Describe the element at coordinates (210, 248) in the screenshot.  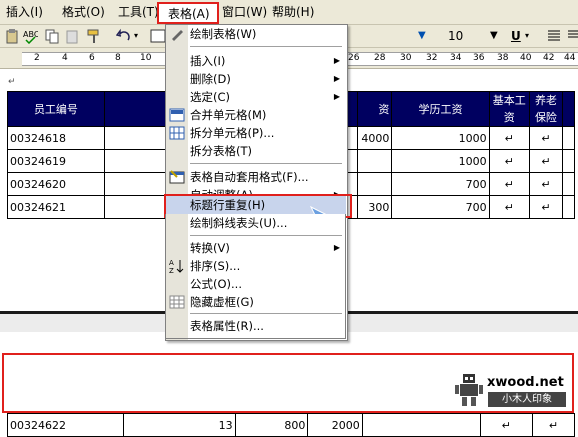
I see `menu-item-label: 转换(V)` at that location.